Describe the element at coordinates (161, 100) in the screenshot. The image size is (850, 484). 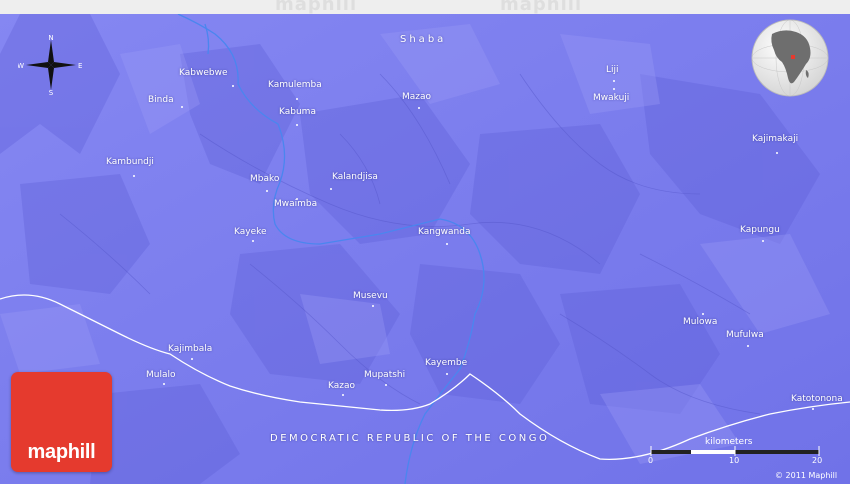
I see `place-label: Binda` at that location.